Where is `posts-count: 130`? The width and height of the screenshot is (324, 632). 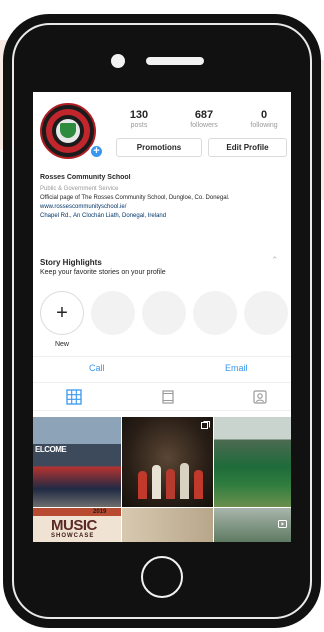
posts-count: 130 is located at coordinates (139, 115).